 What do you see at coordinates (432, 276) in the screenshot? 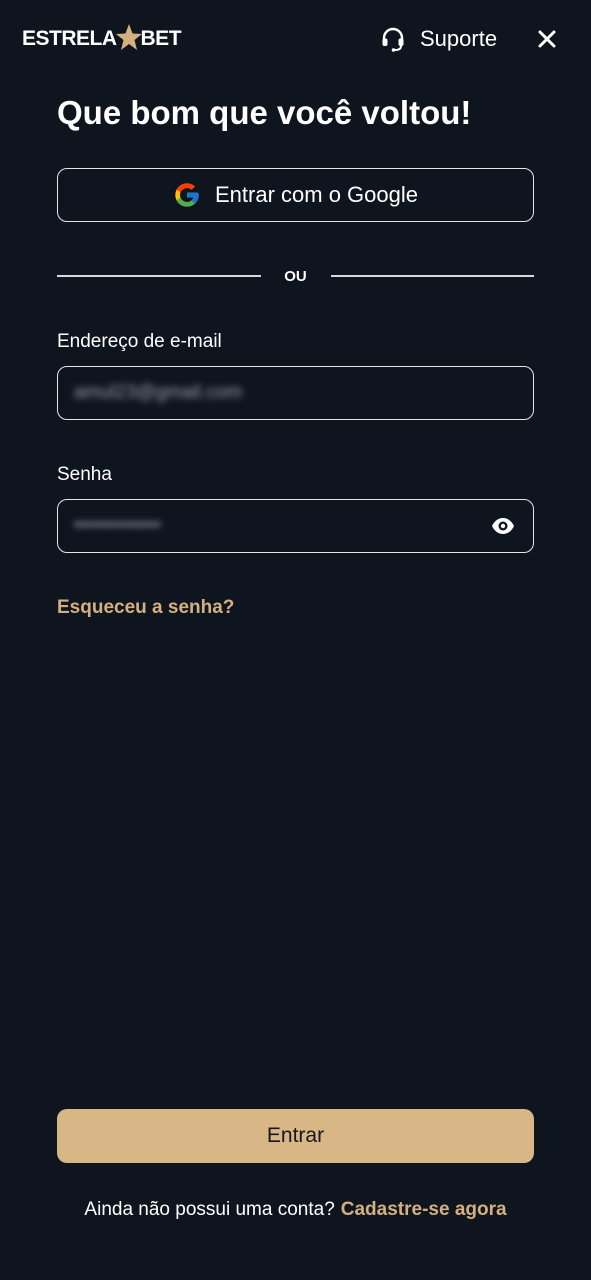
I see `divider-line-right` at bounding box center [432, 276].